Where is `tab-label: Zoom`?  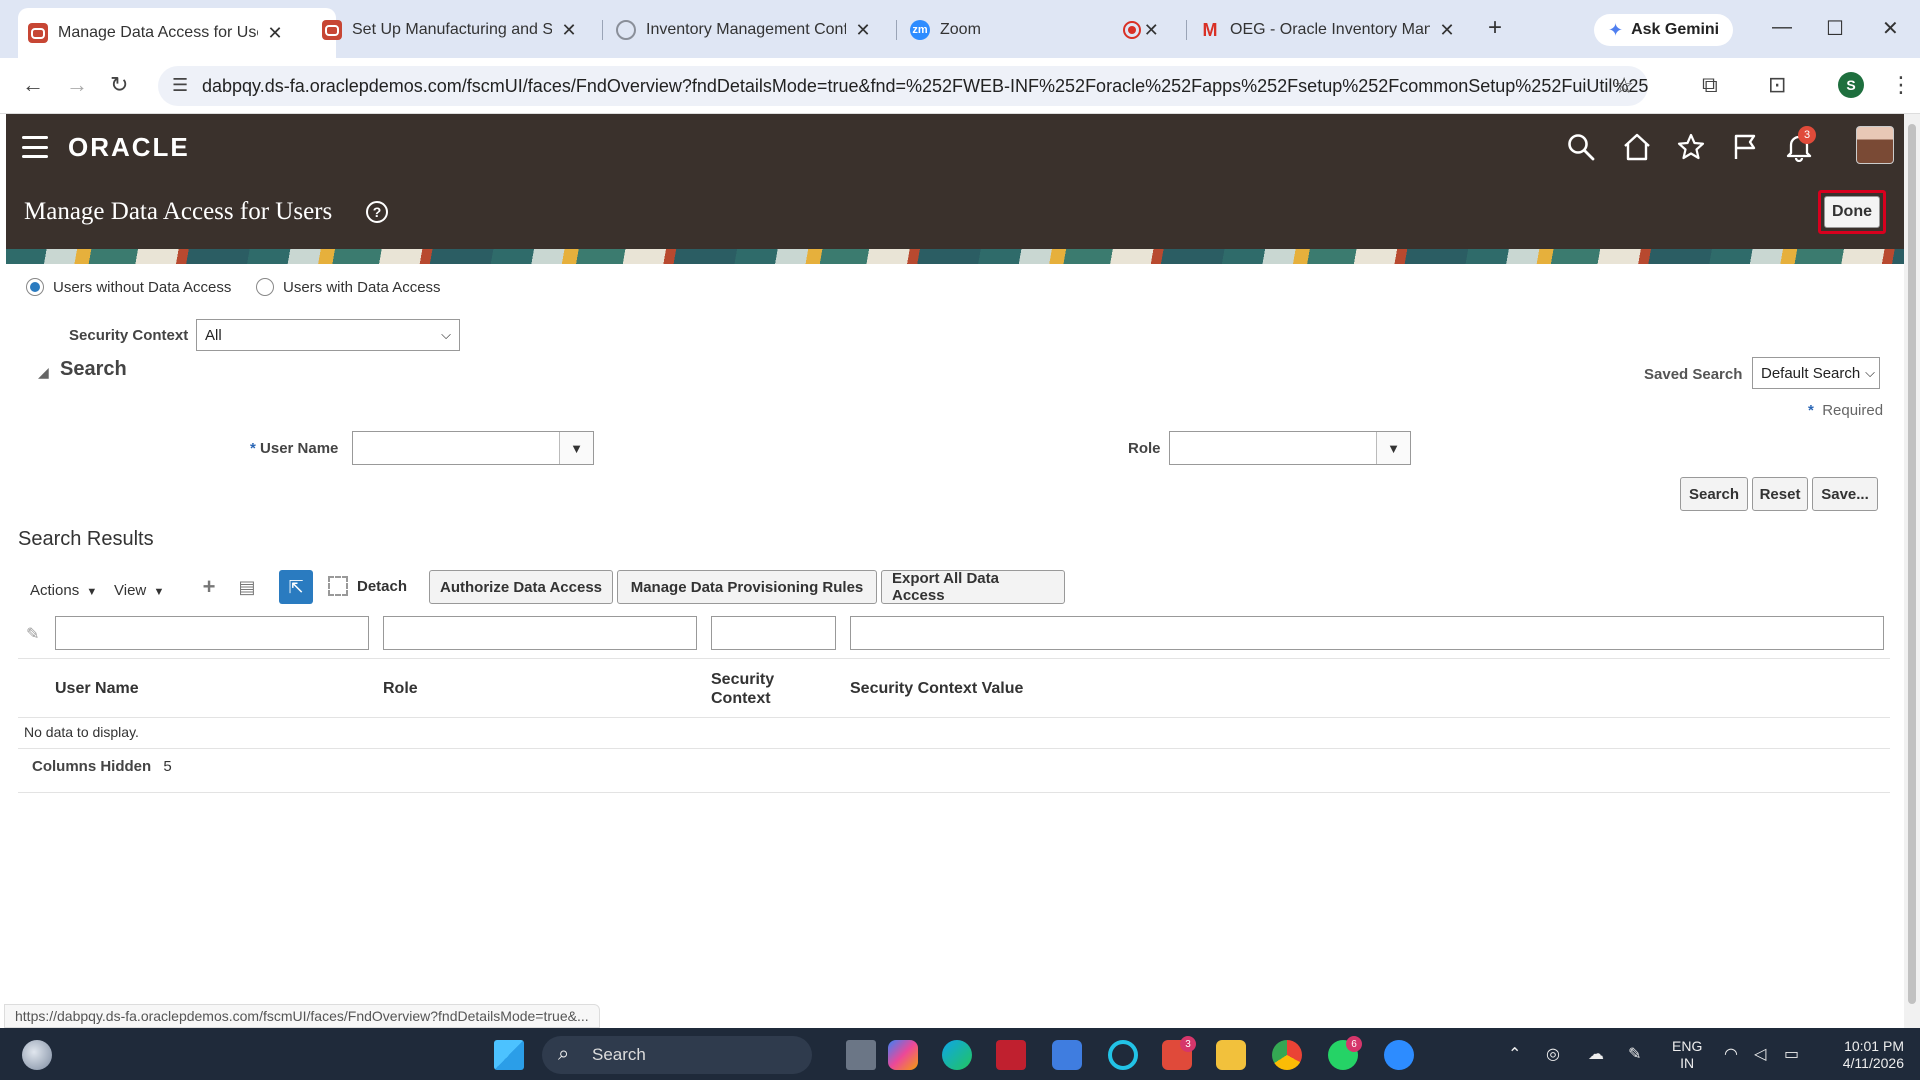 tab-label: Zoom is located at coordinates (960, 29).